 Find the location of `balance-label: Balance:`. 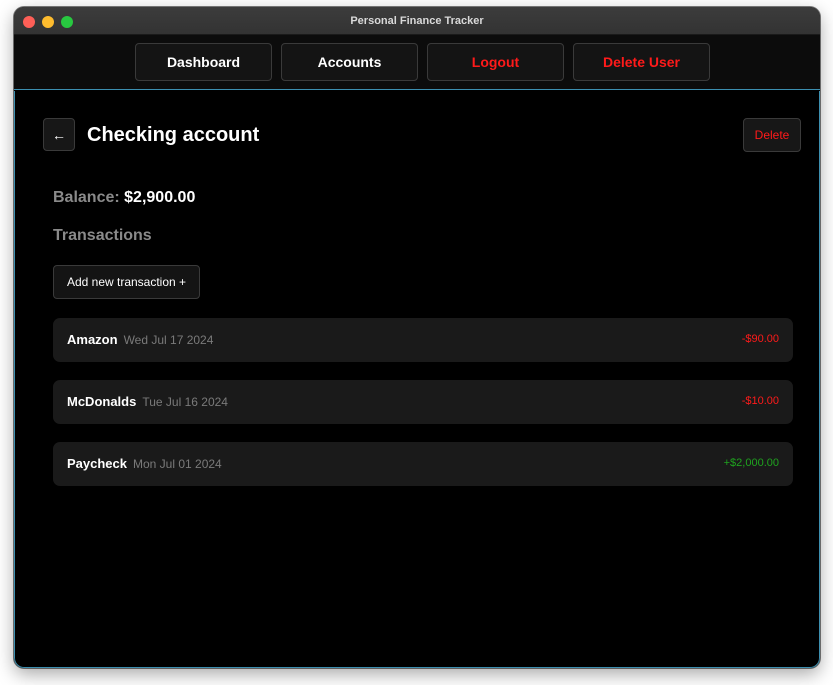

balance-label: Balance: is located at coordinates (86, 197).